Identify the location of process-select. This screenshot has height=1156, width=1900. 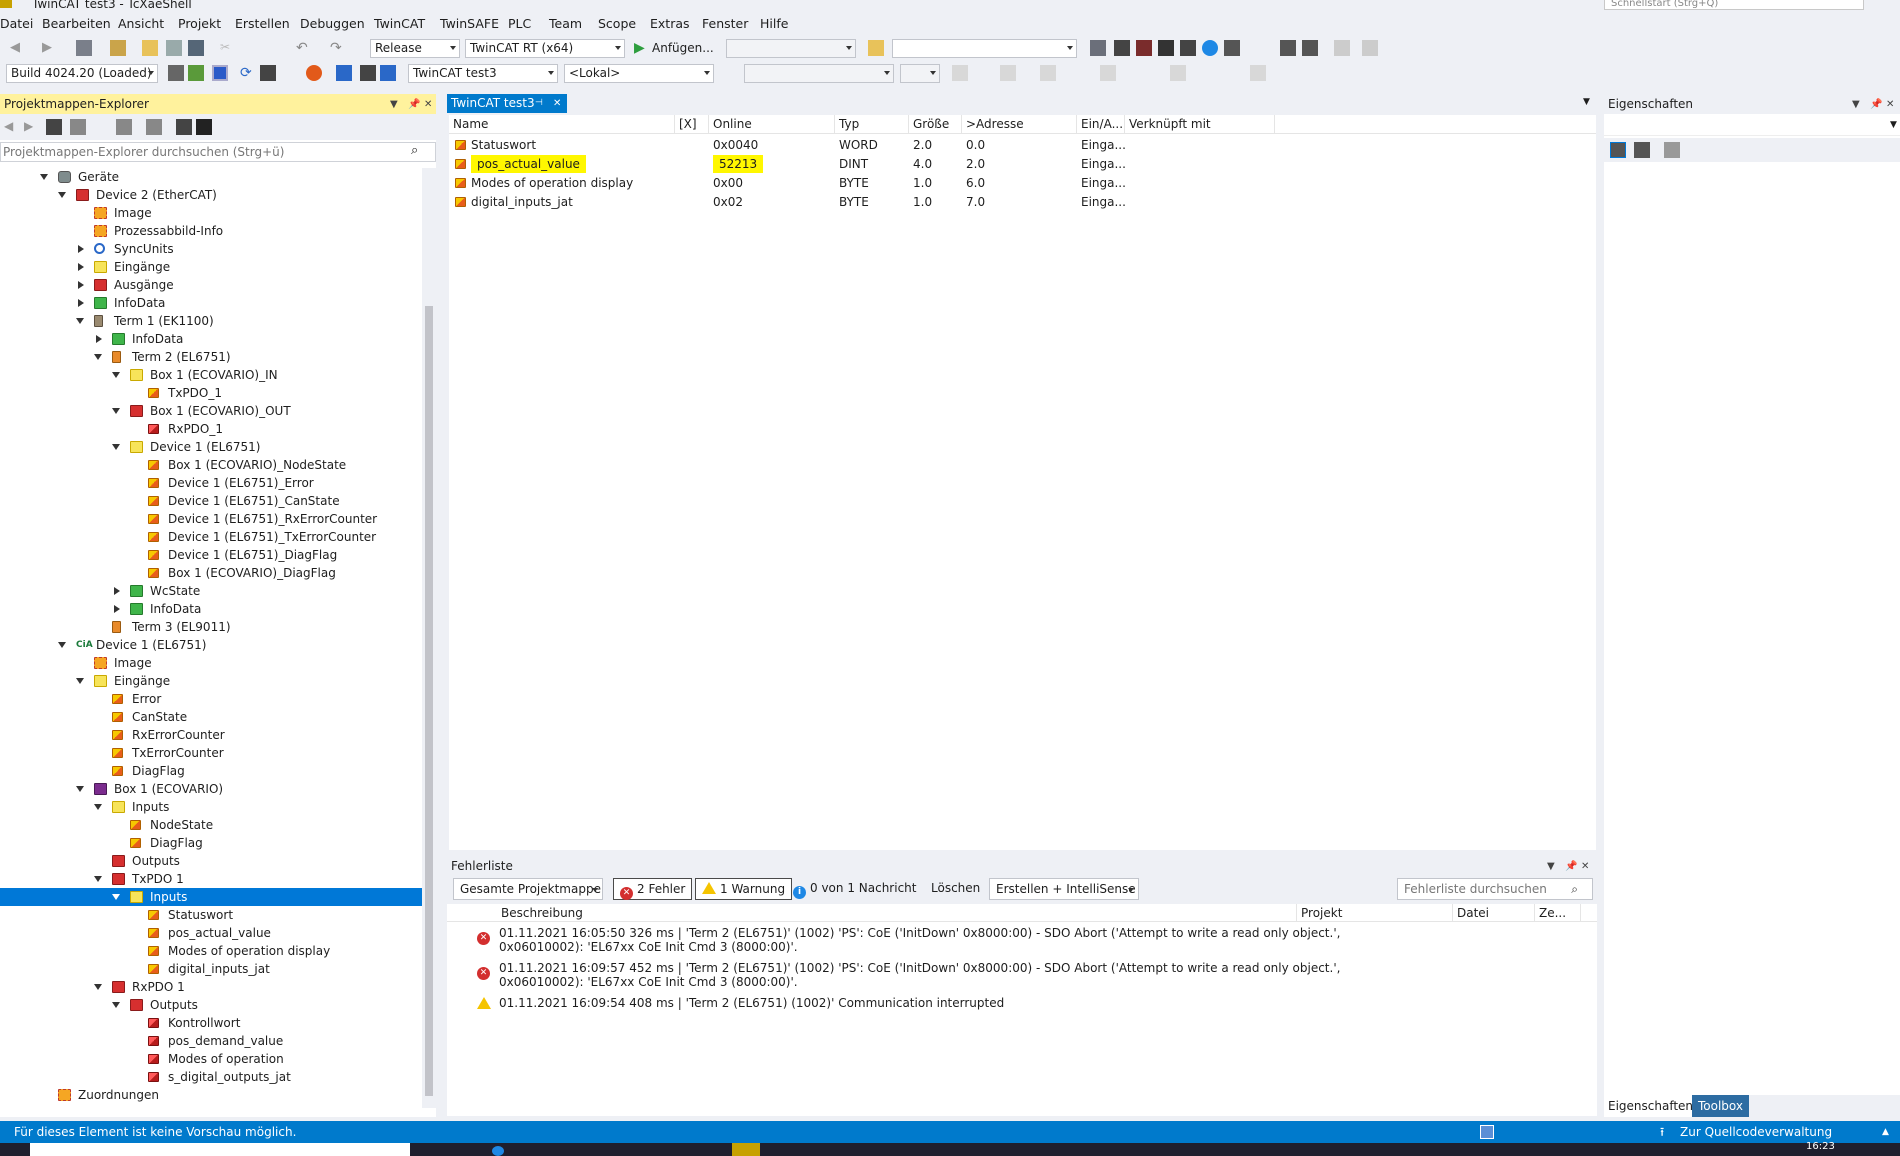
(791, 48).